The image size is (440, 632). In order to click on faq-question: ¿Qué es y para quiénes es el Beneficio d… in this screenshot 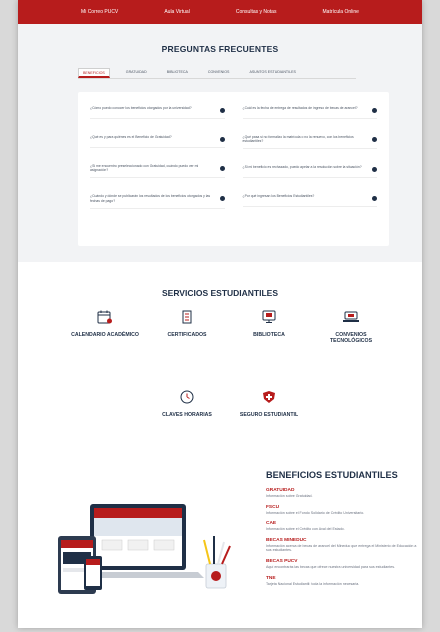, I will do `click(131, 137)`.